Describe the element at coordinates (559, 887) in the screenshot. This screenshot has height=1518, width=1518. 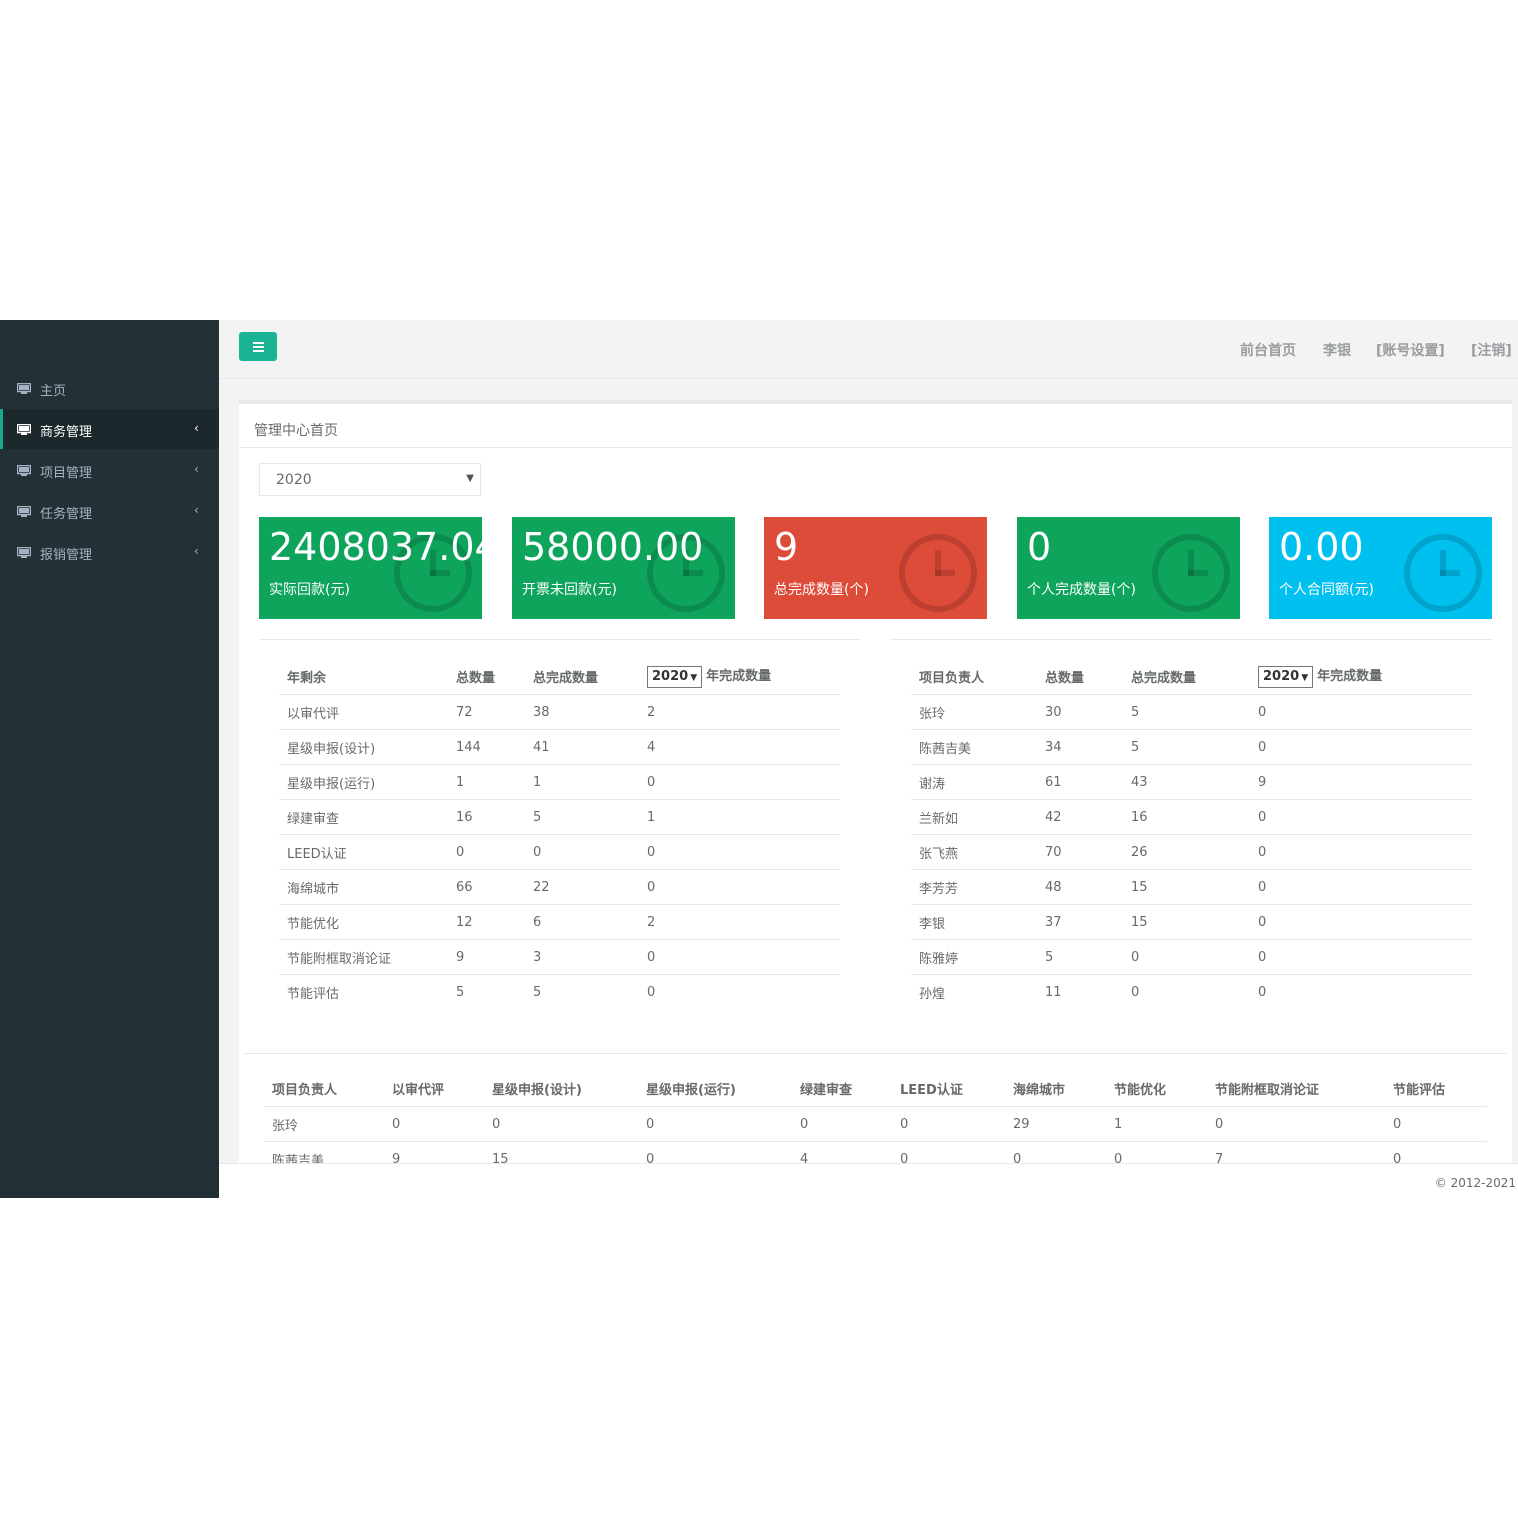
I see `table-row: 海绵城市 66 22 0` at that location.